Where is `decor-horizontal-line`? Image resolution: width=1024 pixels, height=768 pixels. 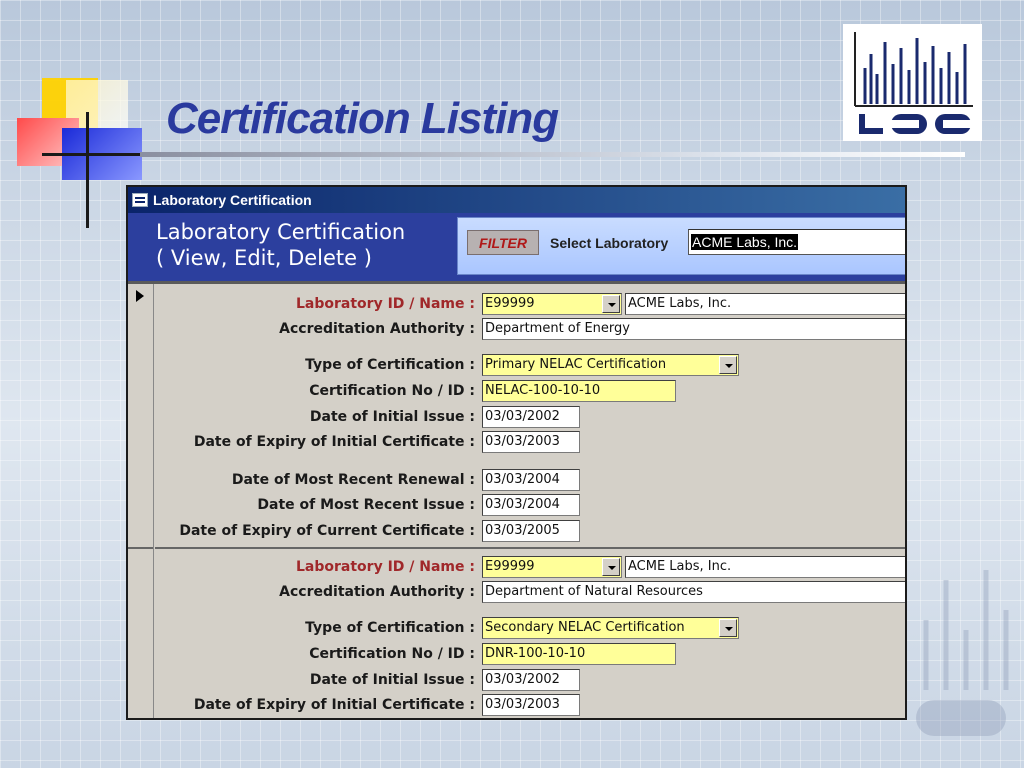
decor-horizontal-line is located at coordinates (96, 154).